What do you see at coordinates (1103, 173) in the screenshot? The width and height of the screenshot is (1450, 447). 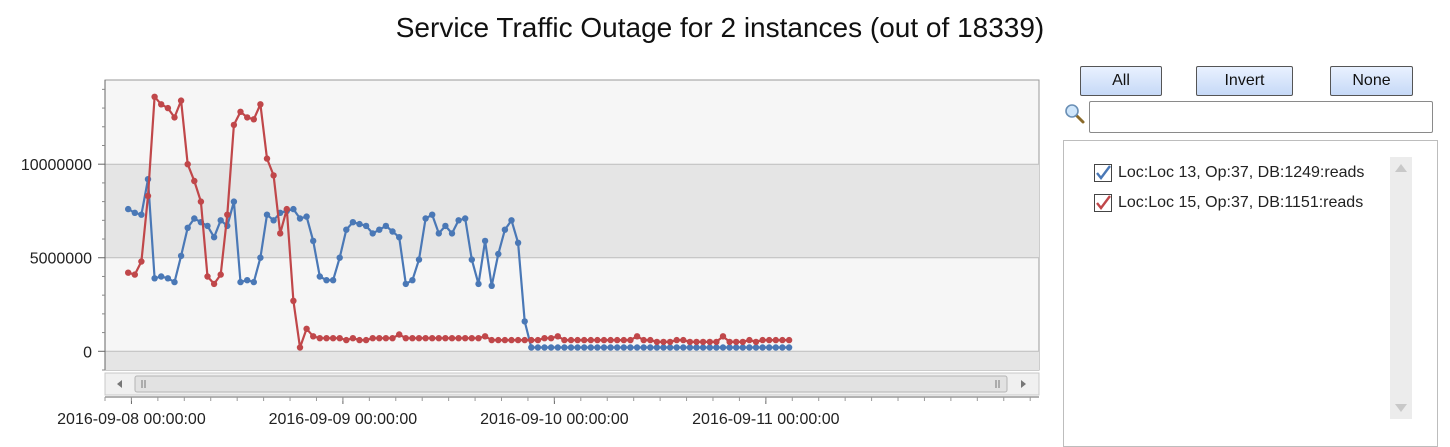 I see `series-checkbox-loc13` at bounding box center [1103, 173].